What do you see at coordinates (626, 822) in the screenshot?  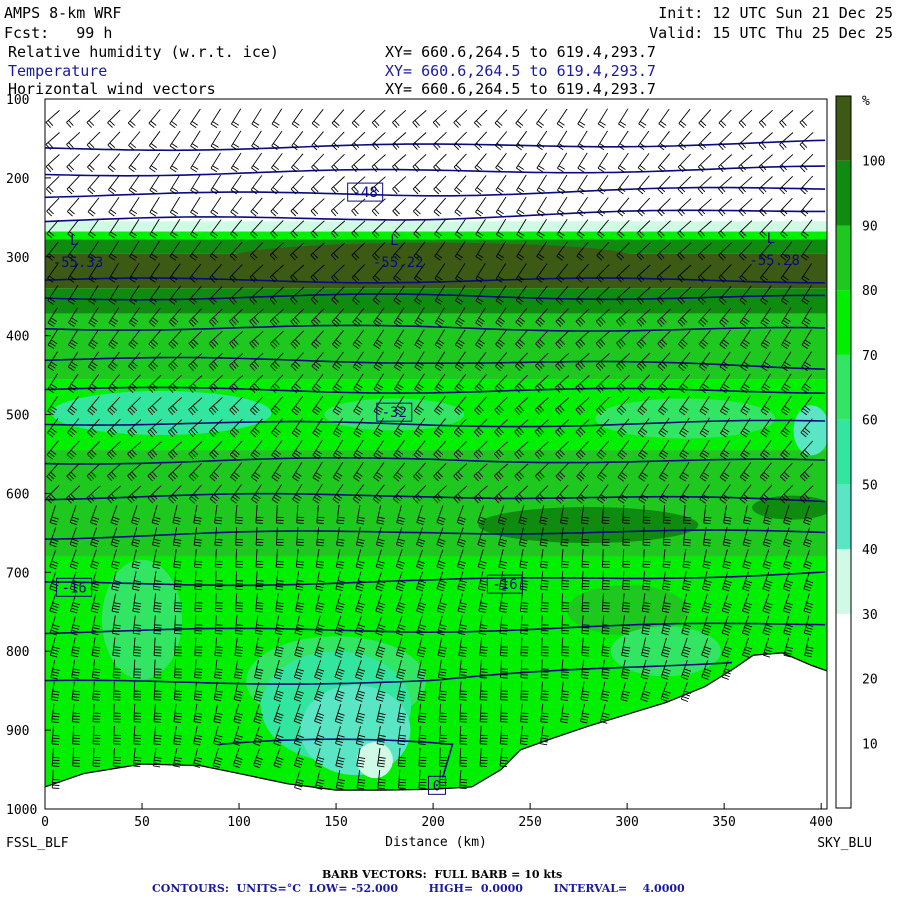 I see `x-tick-label: 300` at bounding box center [626, 822].